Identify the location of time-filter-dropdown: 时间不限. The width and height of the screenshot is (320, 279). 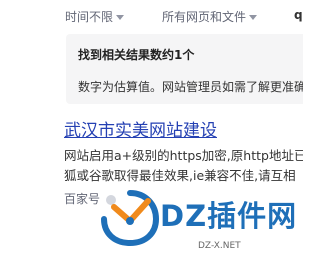
(95, 16).